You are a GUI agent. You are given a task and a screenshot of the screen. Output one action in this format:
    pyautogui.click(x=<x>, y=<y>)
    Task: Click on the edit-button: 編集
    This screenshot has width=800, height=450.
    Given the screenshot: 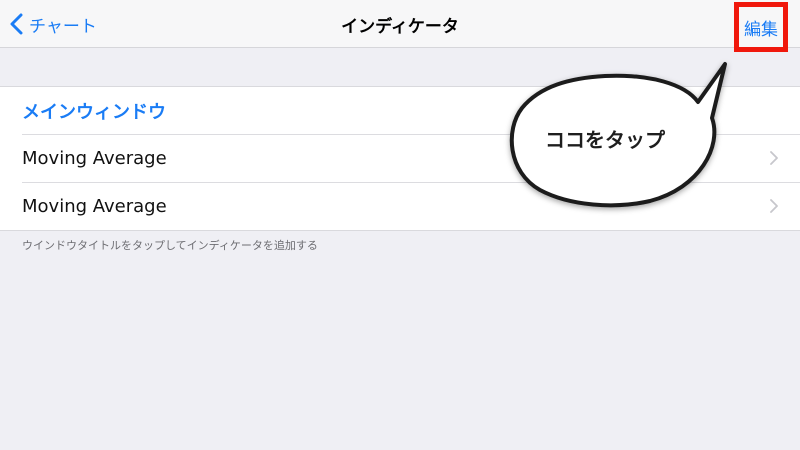 What is the action you would take?
    pyautogui.click(x=761, y=27)
    